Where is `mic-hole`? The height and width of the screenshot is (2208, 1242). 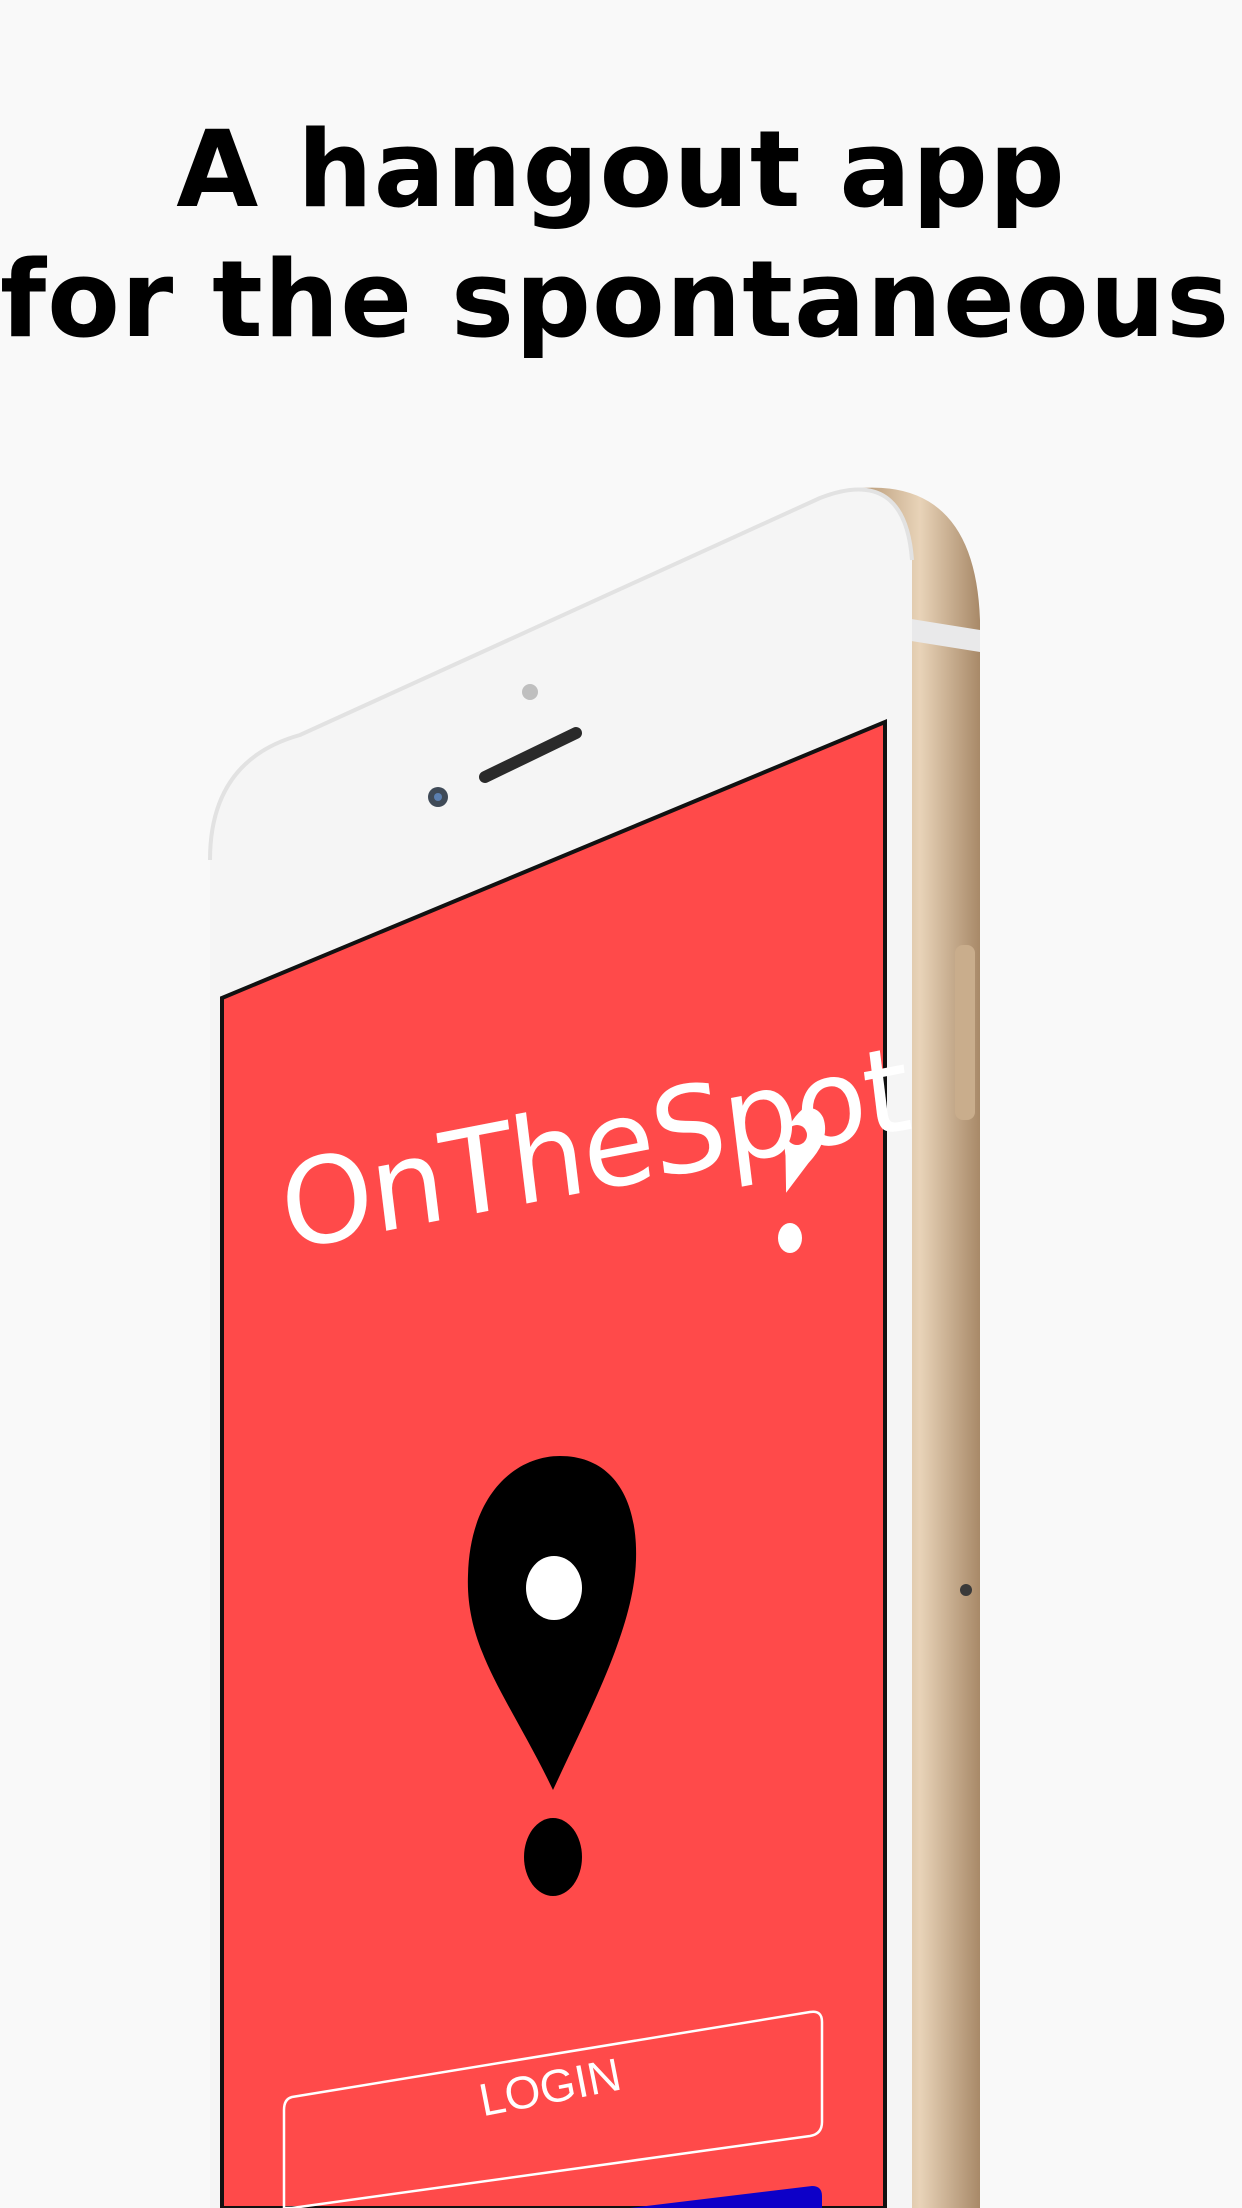
mic-hole is located at coordinates (966, 1590).